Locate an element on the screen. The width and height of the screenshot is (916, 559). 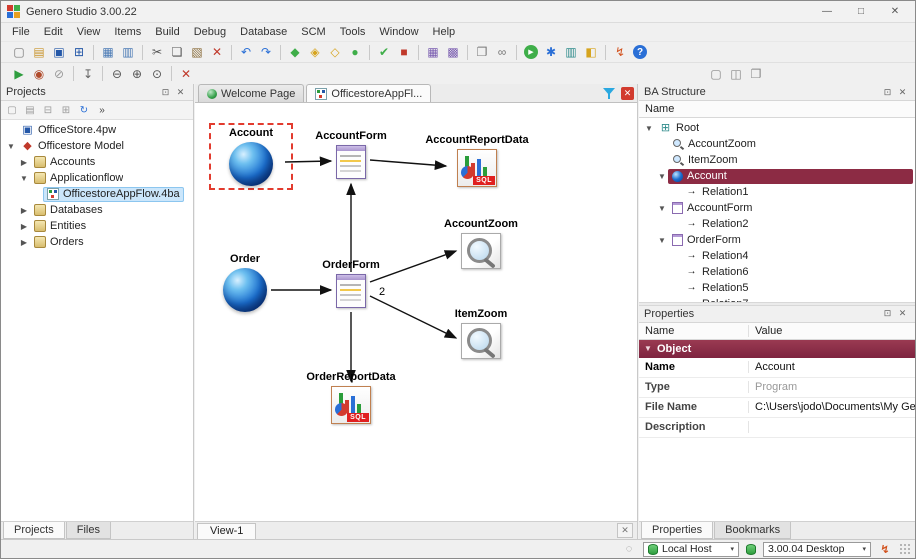
tree-item-root: ▼ Root is located at coordinates (777, 128).